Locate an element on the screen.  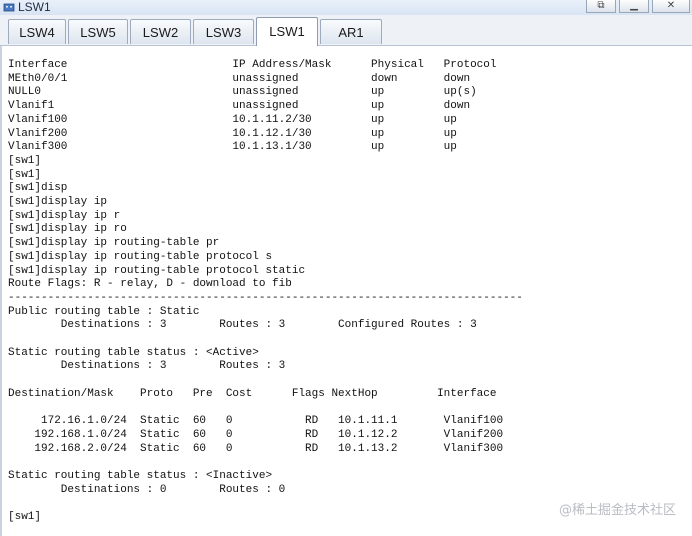
window-controls: ⧉ ▁ ✕ is located at coordinates (637, 6).